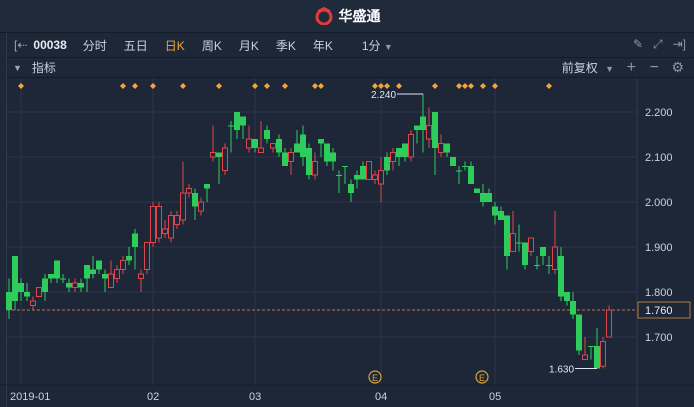 The image size is (694, 407). What do you see at coordinates (659, 311) in the screenshot?
I see `current-price-label: 1.760` at bounding box center [659, 311].